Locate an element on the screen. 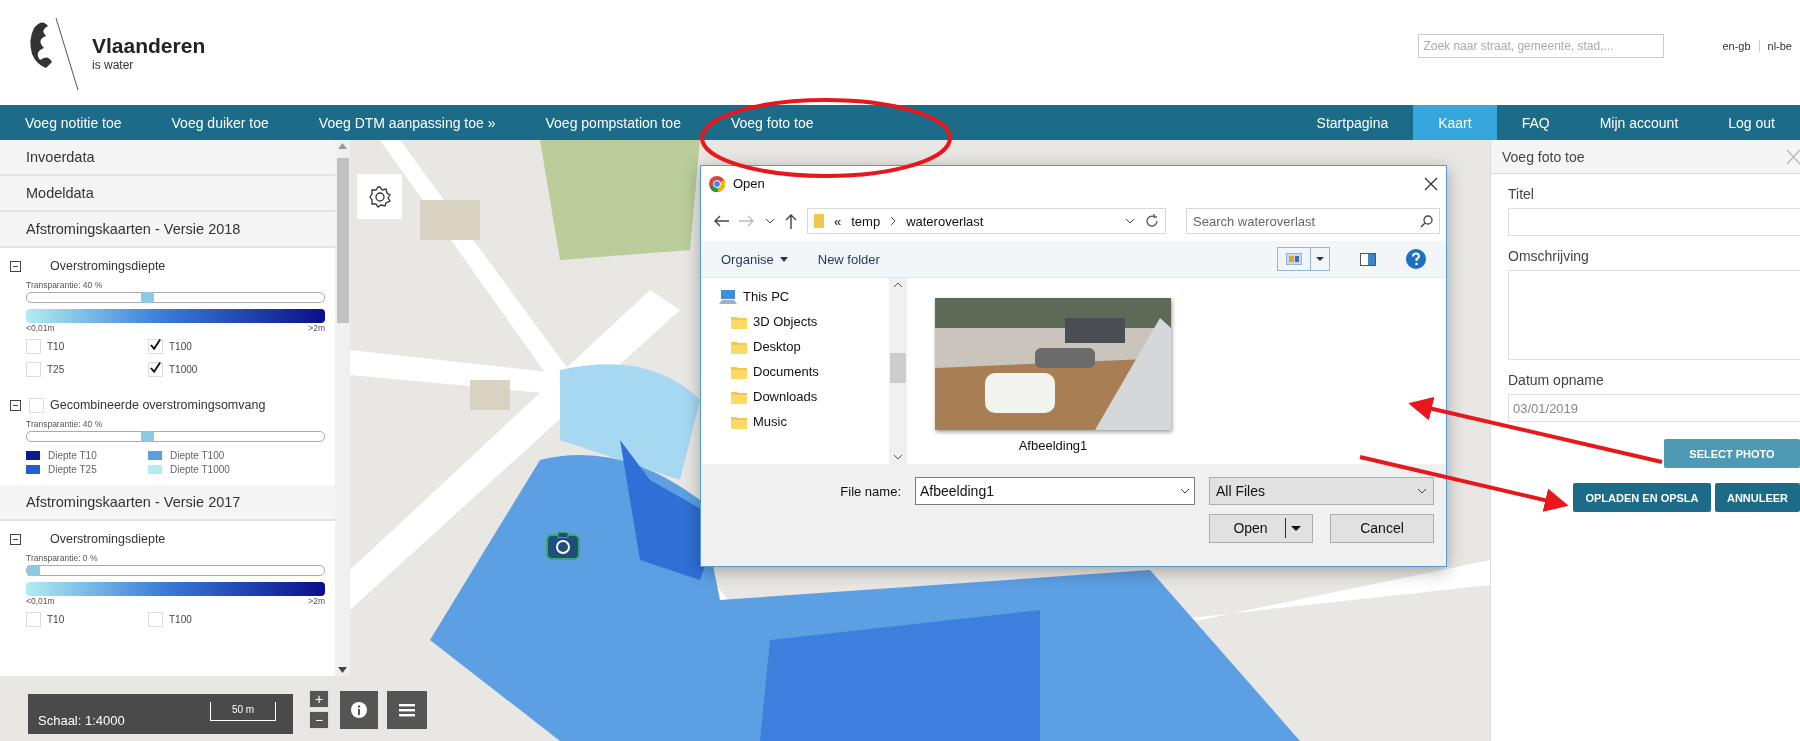  date-field: 03/01/2019 is located at coordinates (1654, 408).